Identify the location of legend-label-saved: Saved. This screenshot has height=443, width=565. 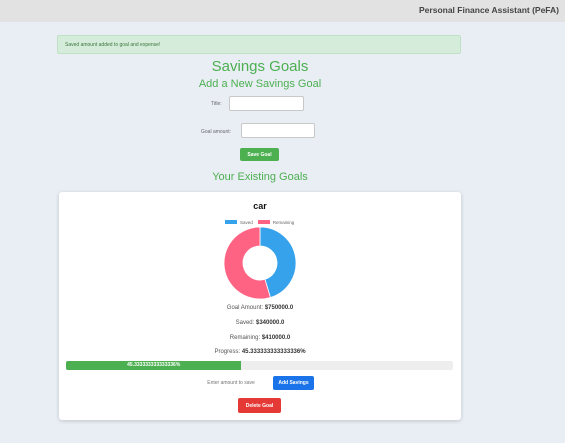
(246, 222).